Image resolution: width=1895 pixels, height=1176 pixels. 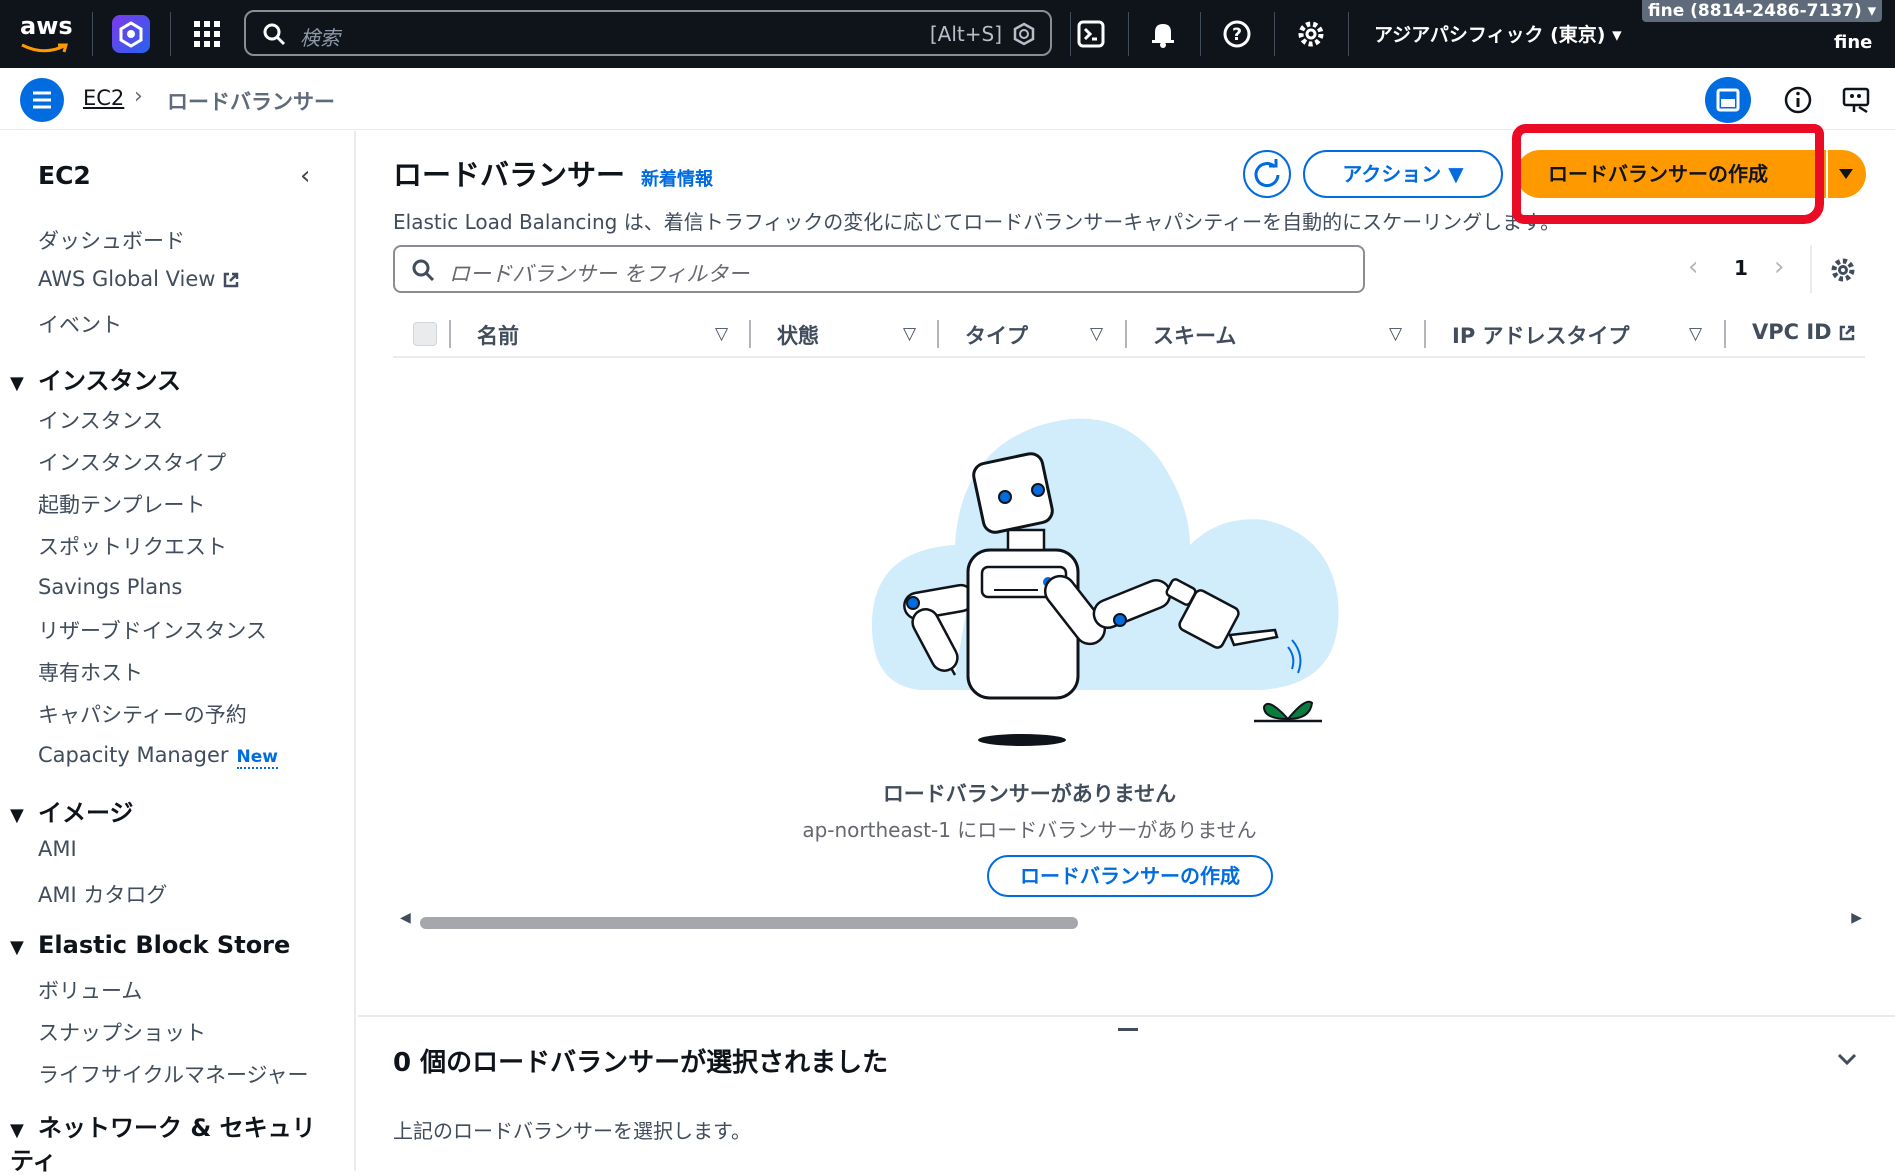 What do you see at coordinates (100, 420) in the screenshot?
I see `sidebar-item-instances: インスタンス` at bounding box center [100, 420].